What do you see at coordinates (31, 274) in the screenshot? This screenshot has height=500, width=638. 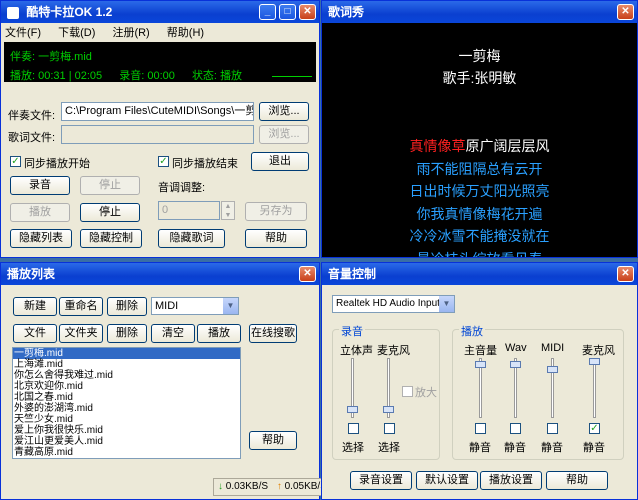 I see `playlist-title: 播放列表` at bounding box center [31, 274].